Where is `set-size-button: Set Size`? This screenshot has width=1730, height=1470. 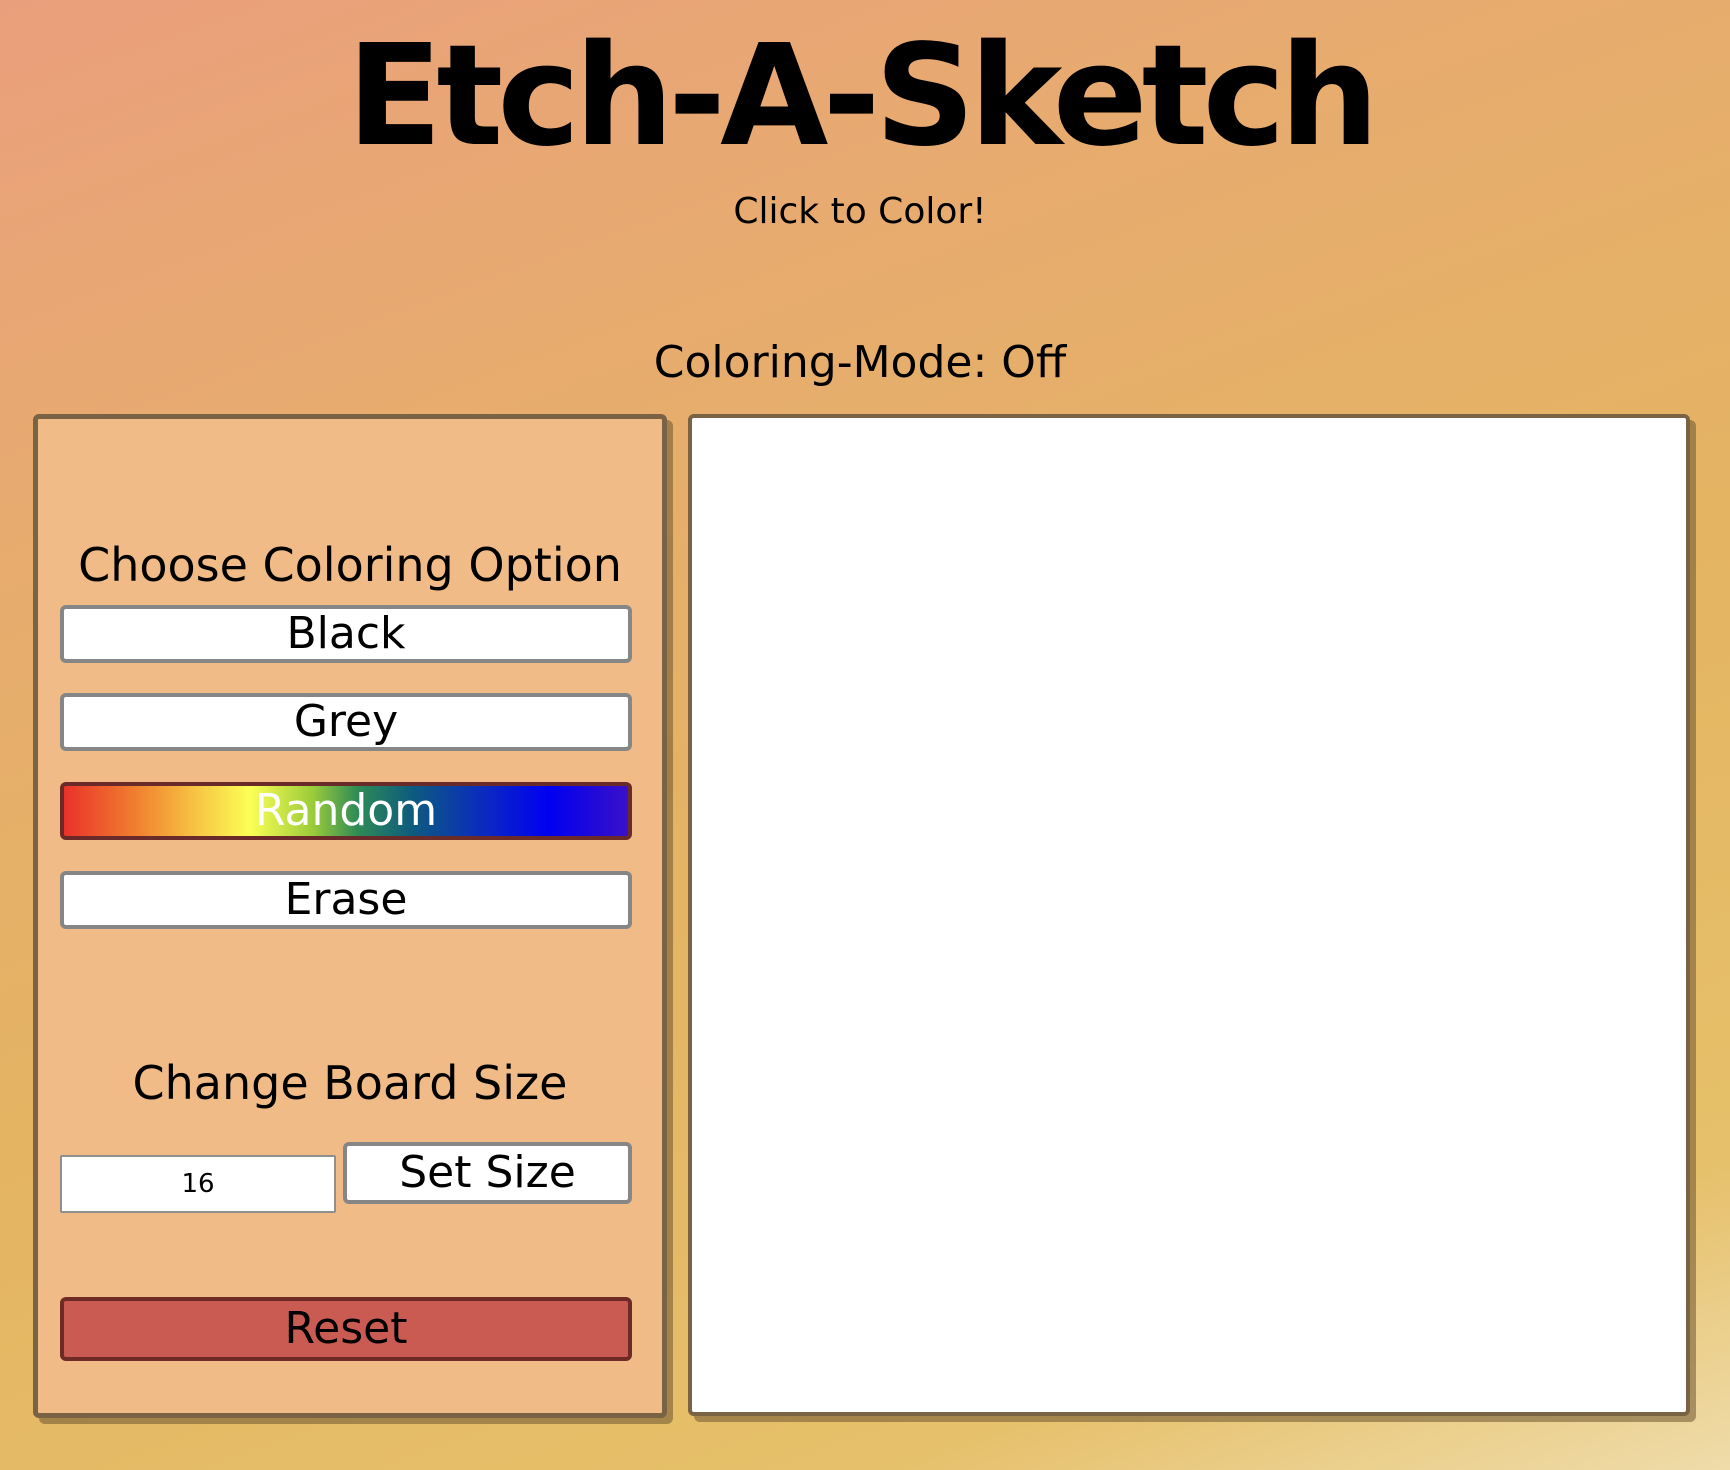
set-size-button: Set Size is located at coordinates (487, 1173).